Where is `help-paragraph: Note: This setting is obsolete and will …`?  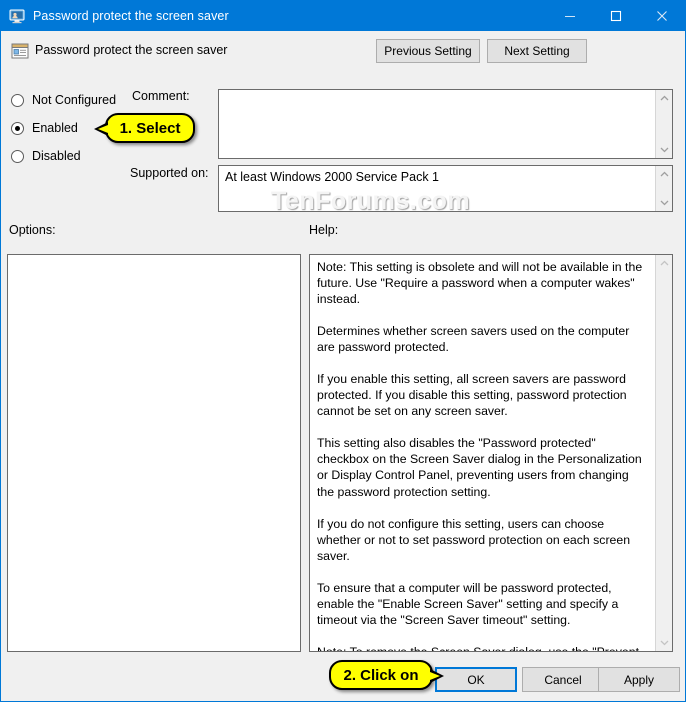
help-paragraph: Note: This setting is obsolete and will … is located at coordinates (480, 283).